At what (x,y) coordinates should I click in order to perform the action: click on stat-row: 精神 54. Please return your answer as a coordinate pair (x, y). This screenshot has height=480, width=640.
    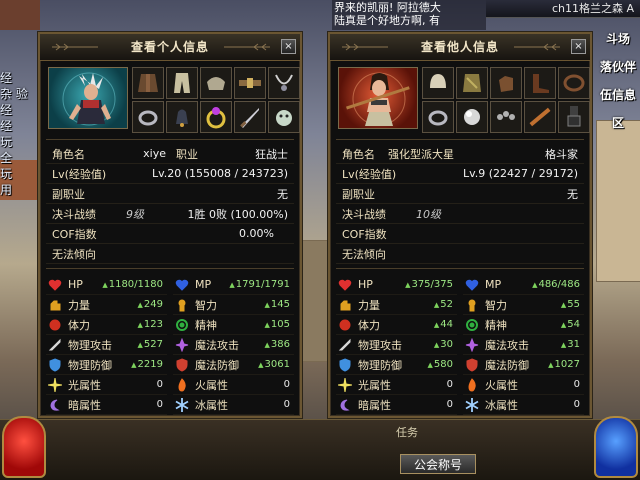
    Looking at the image, I should click on (523, 325).